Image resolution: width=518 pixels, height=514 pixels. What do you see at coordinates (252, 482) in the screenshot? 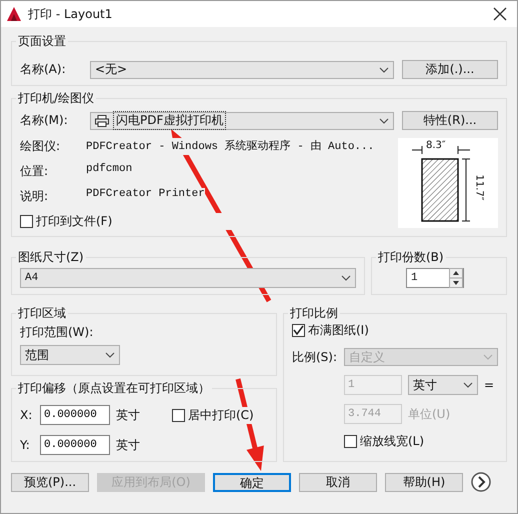
I see `dialog-button: 确定` at bounding box center [252, 482].